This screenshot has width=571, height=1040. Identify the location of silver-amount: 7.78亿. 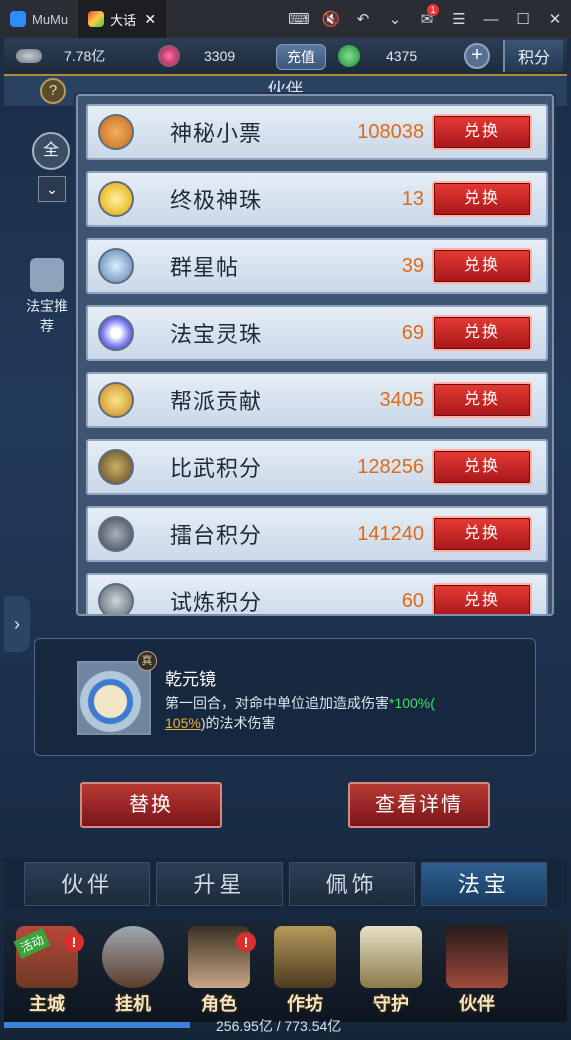
(85, 56).